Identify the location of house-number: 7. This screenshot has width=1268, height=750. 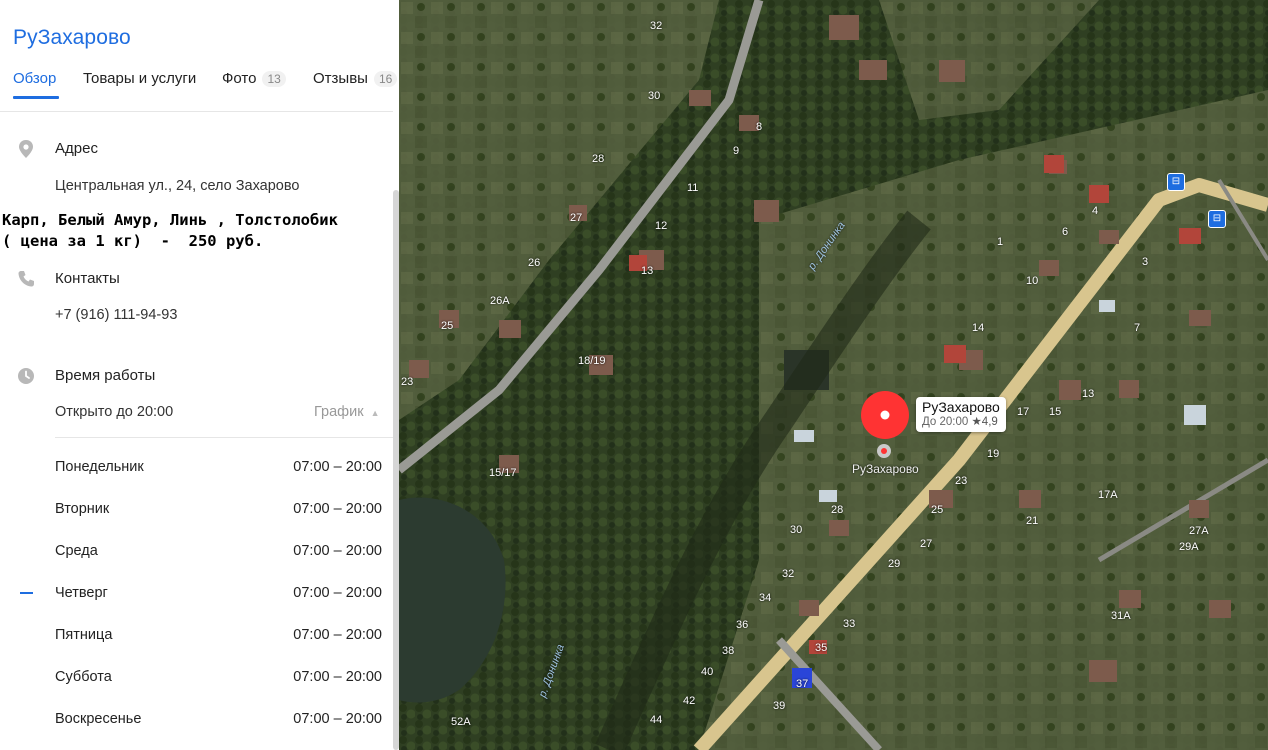
(1137, 328).